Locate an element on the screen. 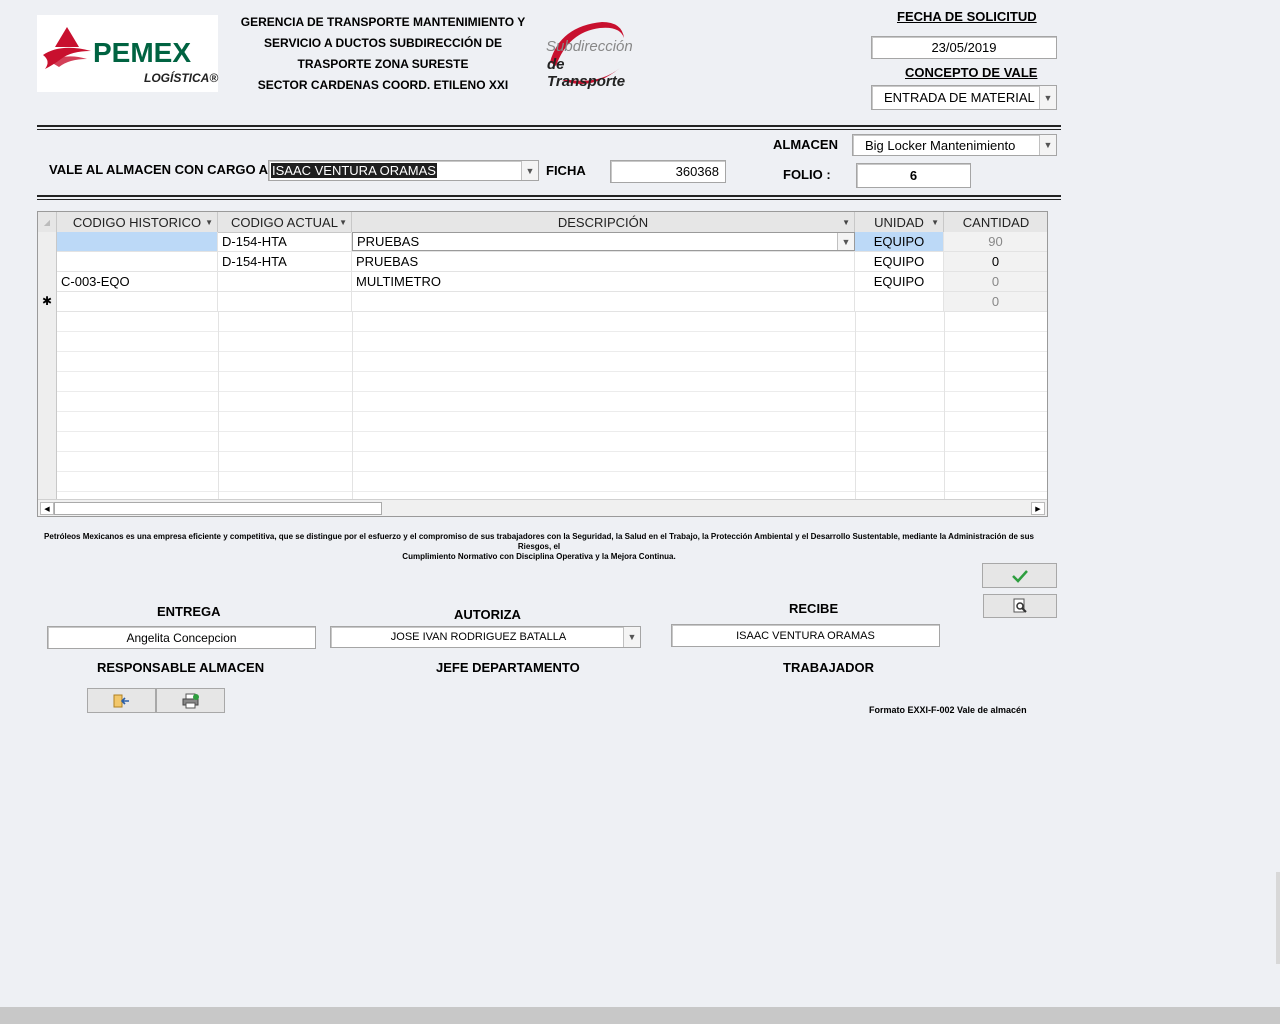  concepto-value: ENTRADA DE MATERIAL is located at coordinates (959, 97).